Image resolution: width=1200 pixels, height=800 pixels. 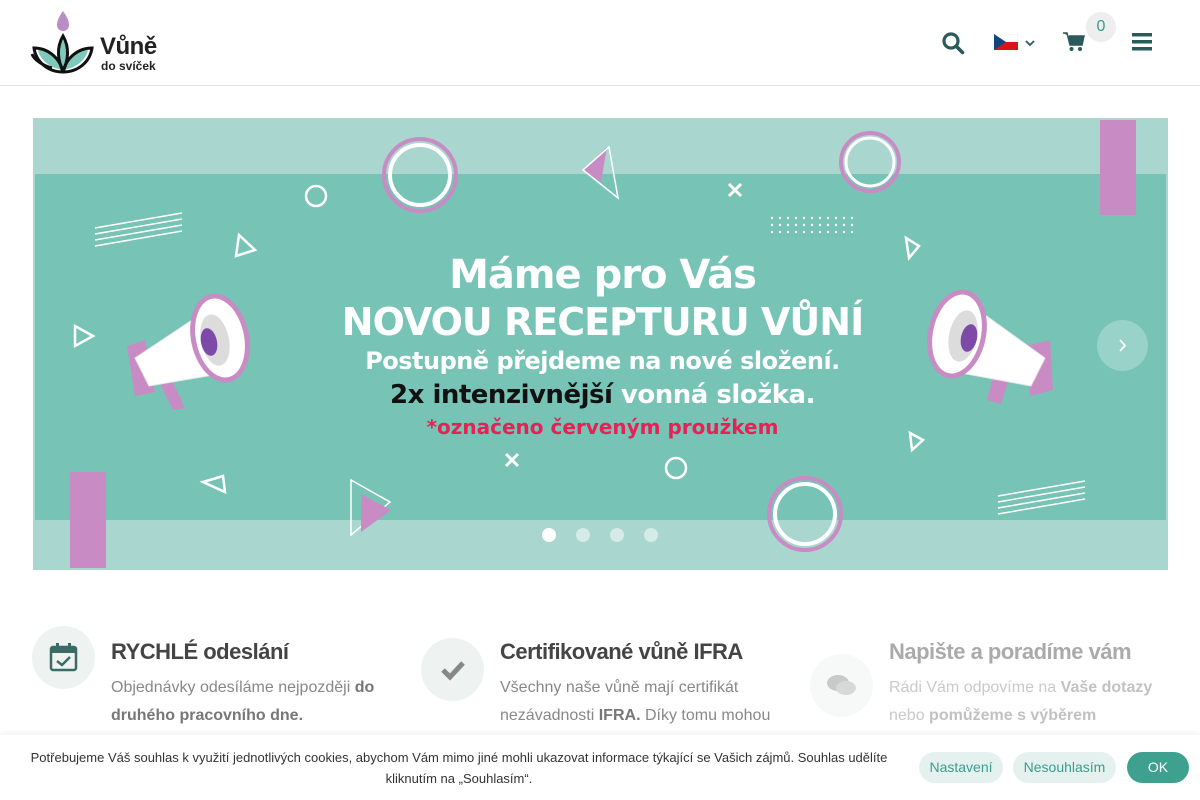 What do you see at coordinates (975, 687) in the screenshot?
I see `feature-text-part: Rádi Vám odpovíme na` at bounding box center [975, 687].